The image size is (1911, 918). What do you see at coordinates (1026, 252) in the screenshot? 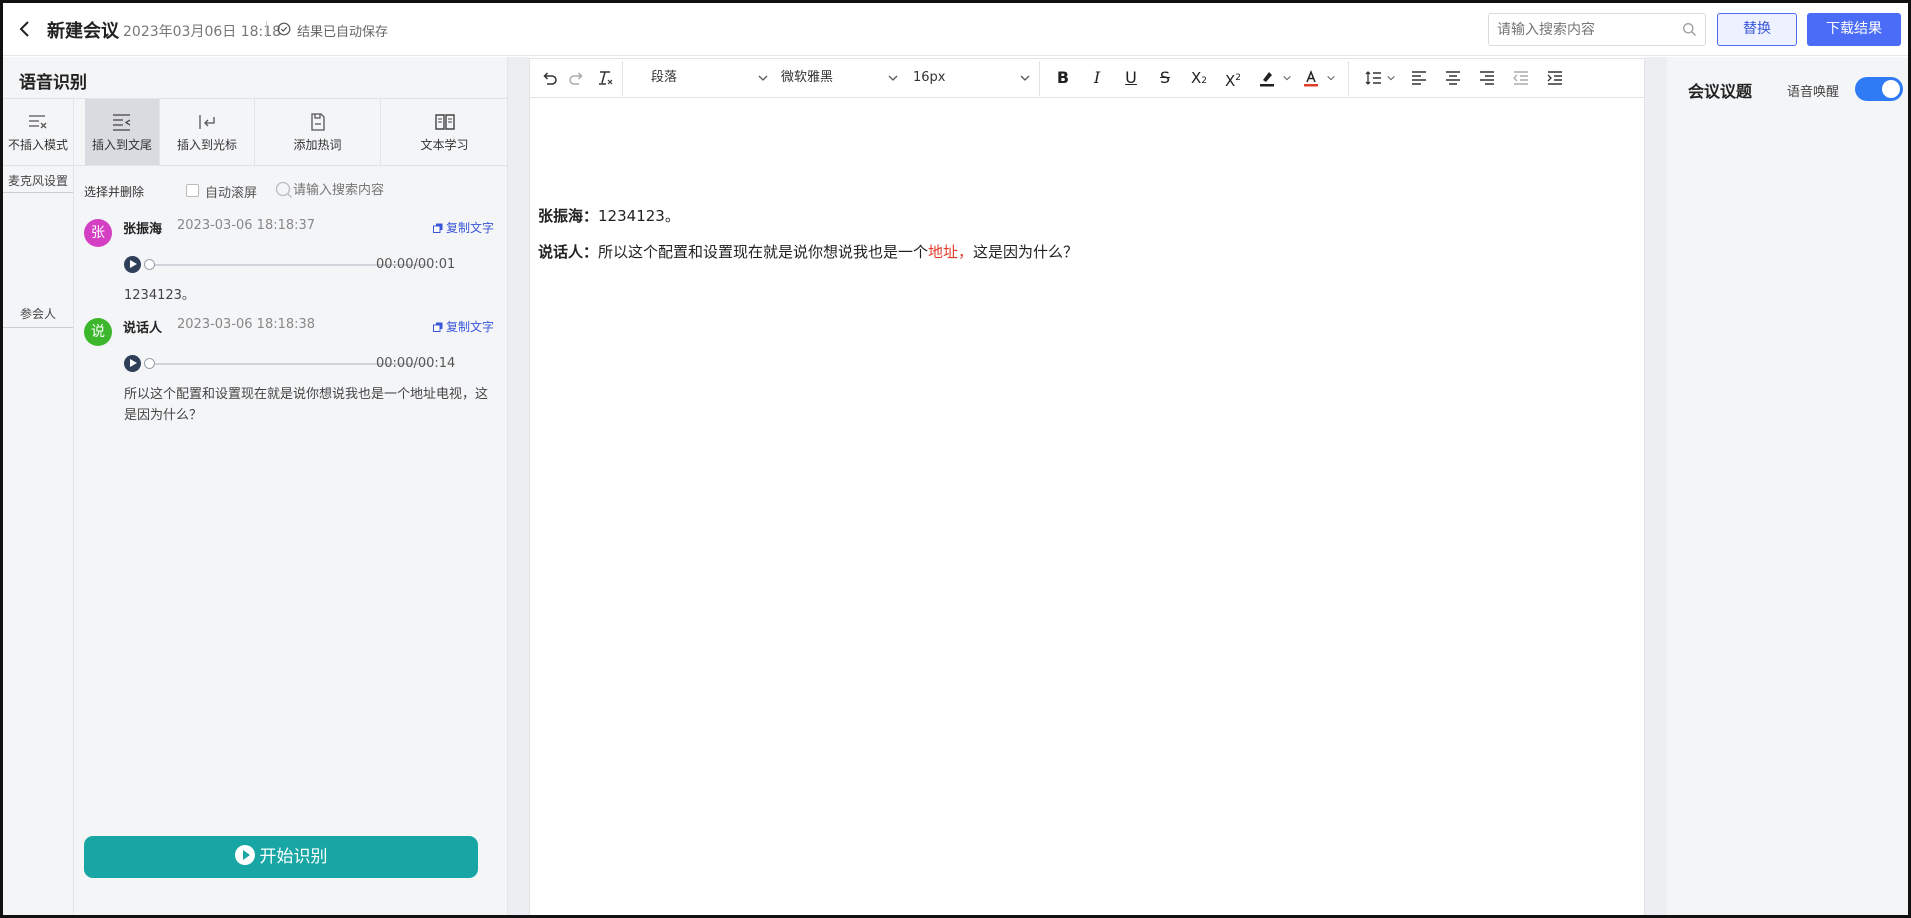
I see `doc-text: 这是因为什么？` at bounding box center [1026, 252].